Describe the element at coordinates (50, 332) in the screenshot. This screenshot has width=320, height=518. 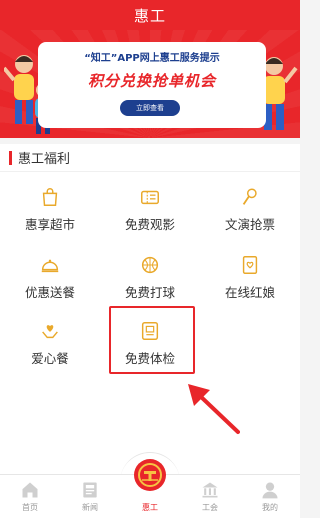
I see `heart-hands-icon` at that location.